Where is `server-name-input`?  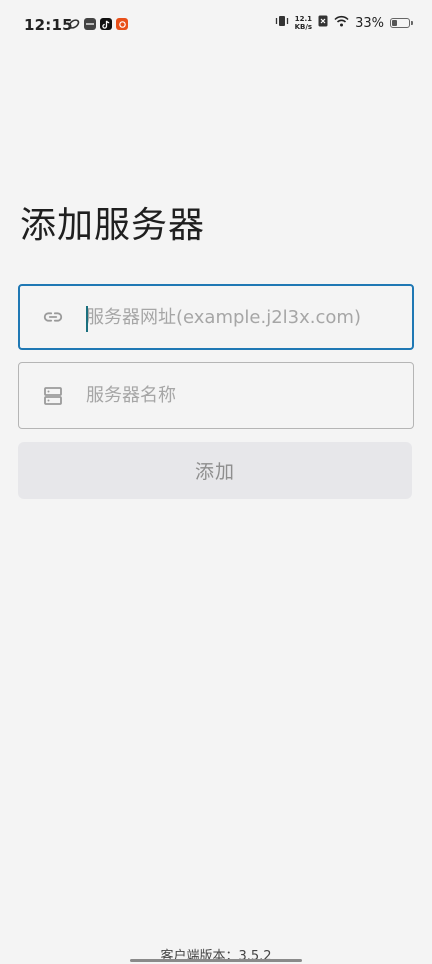 server-name-input is located at coordinates (241, 395).